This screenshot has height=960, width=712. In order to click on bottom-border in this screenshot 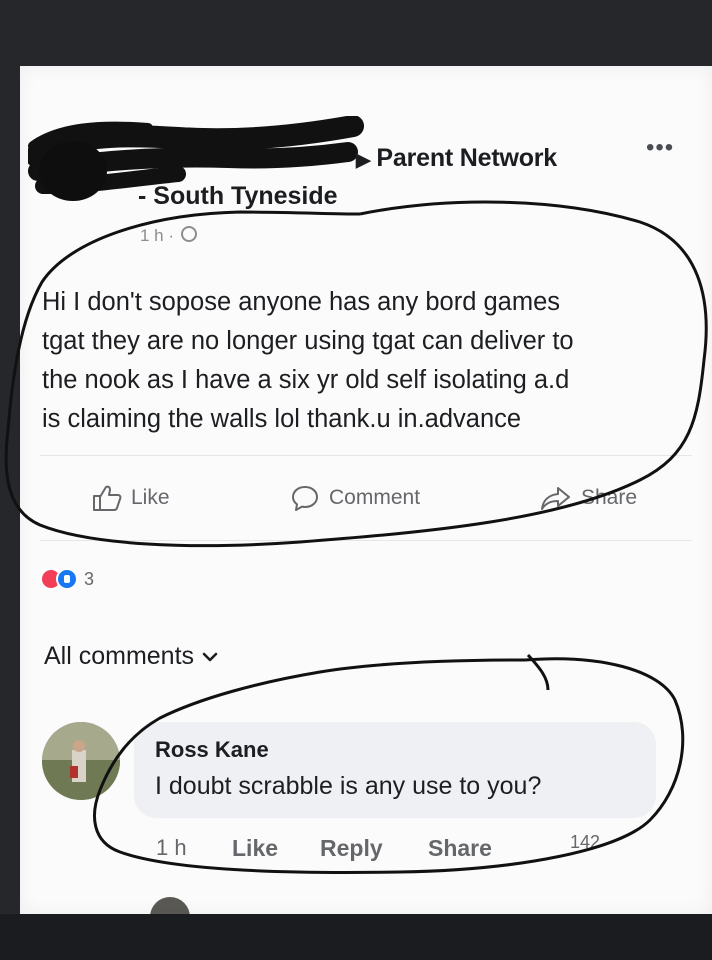, I will do `click(356, 937)`.